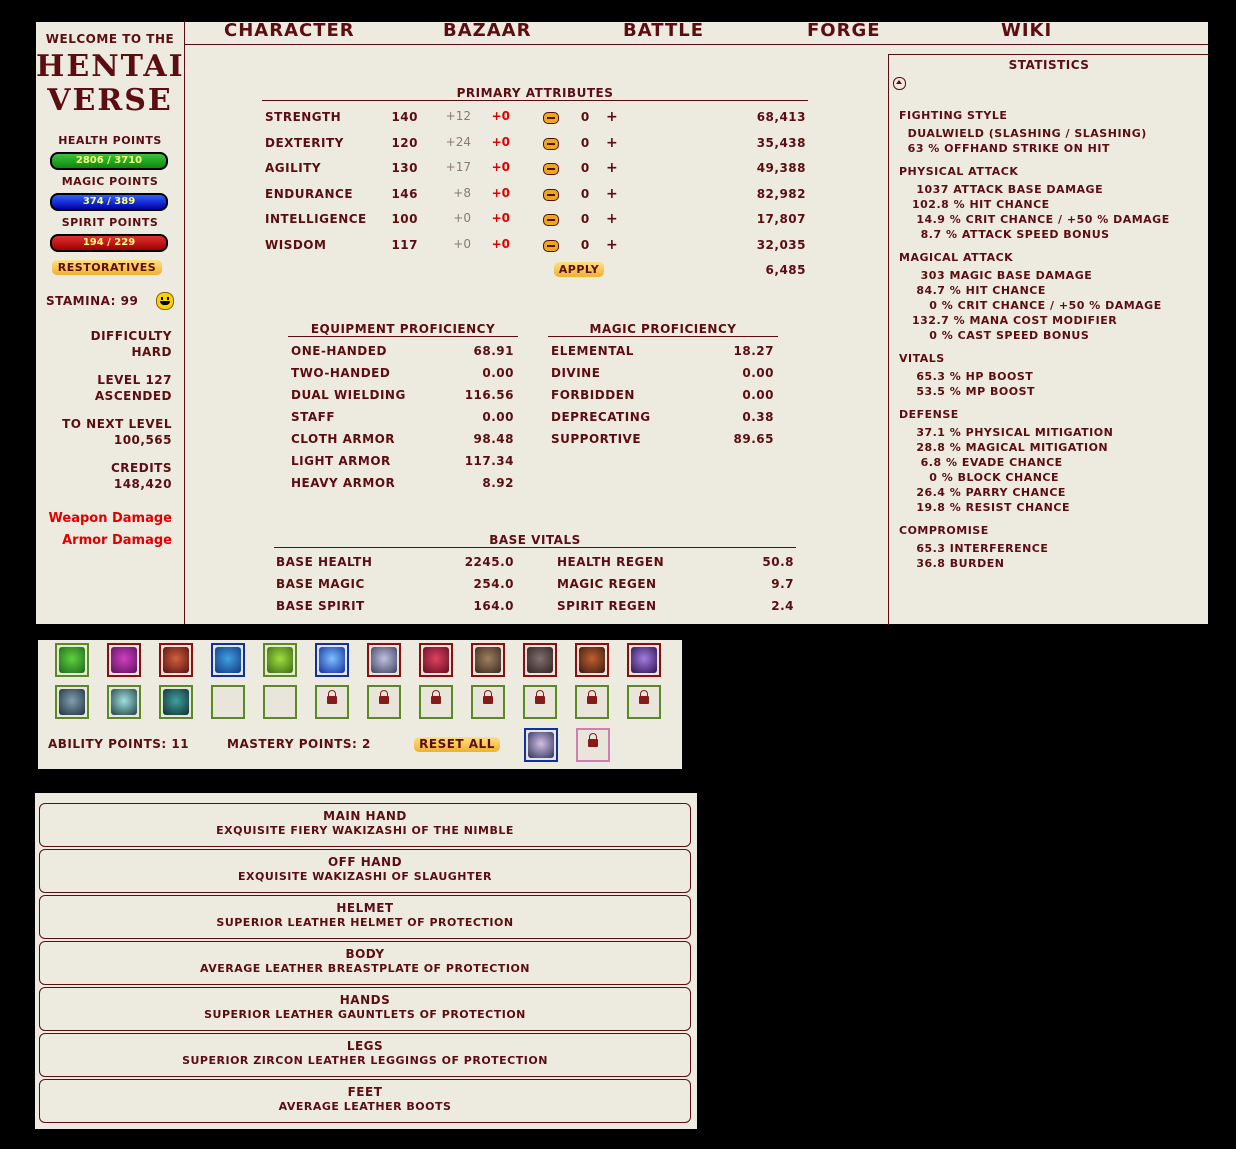 This screenshot has width=1236, height=1149. What do you see at coordinates (339, 351) in the screenshot?
I see `eq-prof-name: One-handed` at bounding box center [339, 351].